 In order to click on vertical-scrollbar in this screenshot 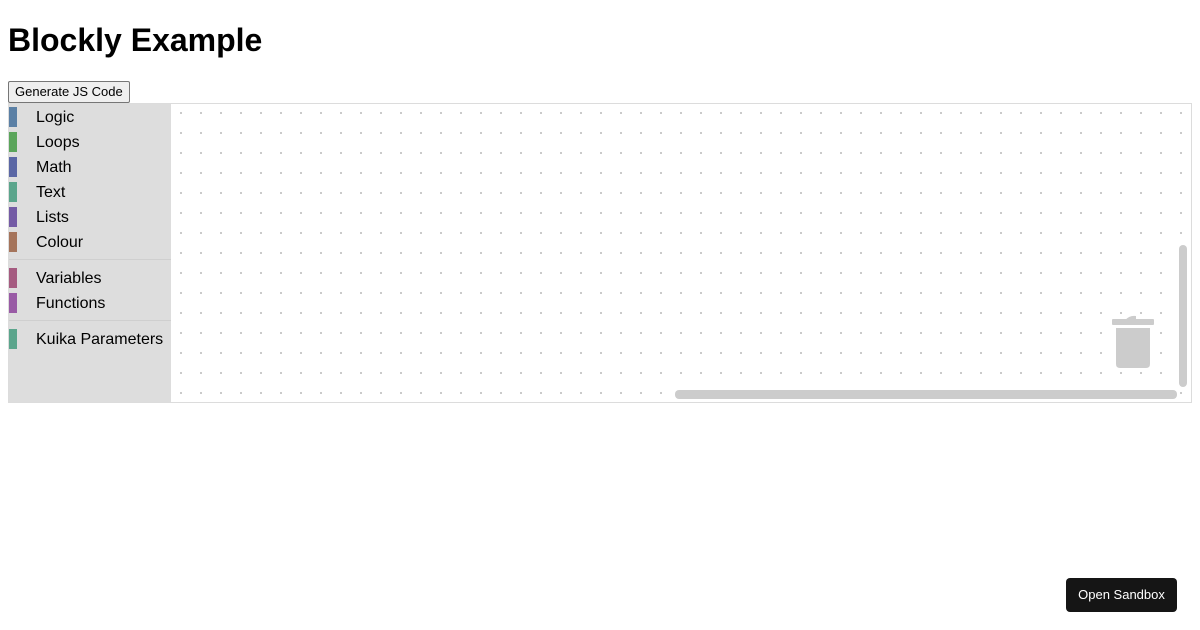, I will do `click(1183, 316)`.